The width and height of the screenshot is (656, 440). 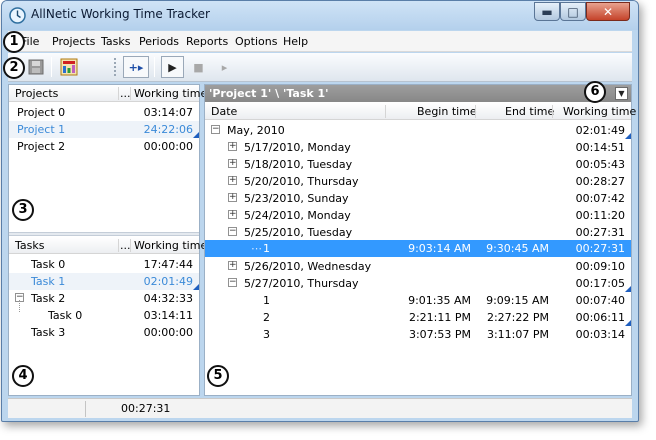 I want to click on task-row: Task 0 17:47:44, so click(x=104, y=264).